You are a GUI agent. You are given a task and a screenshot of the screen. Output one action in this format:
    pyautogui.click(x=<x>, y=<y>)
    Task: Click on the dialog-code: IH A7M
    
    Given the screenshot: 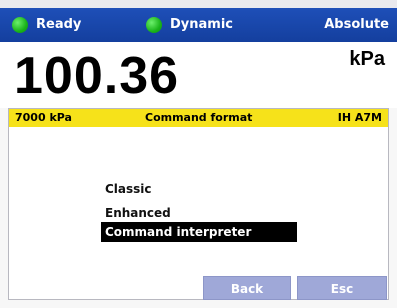 What is the action you would take?
    pyautogui.click(x=359, y=117)
    